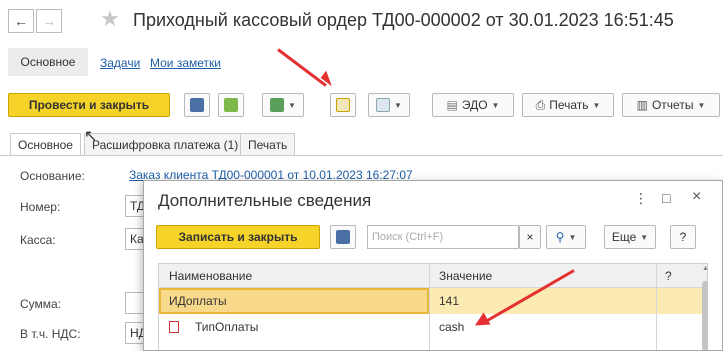 Image resolution: width=723 pixels, height=351 pixels. I want to click on help-button: ?, so click(683, 237).